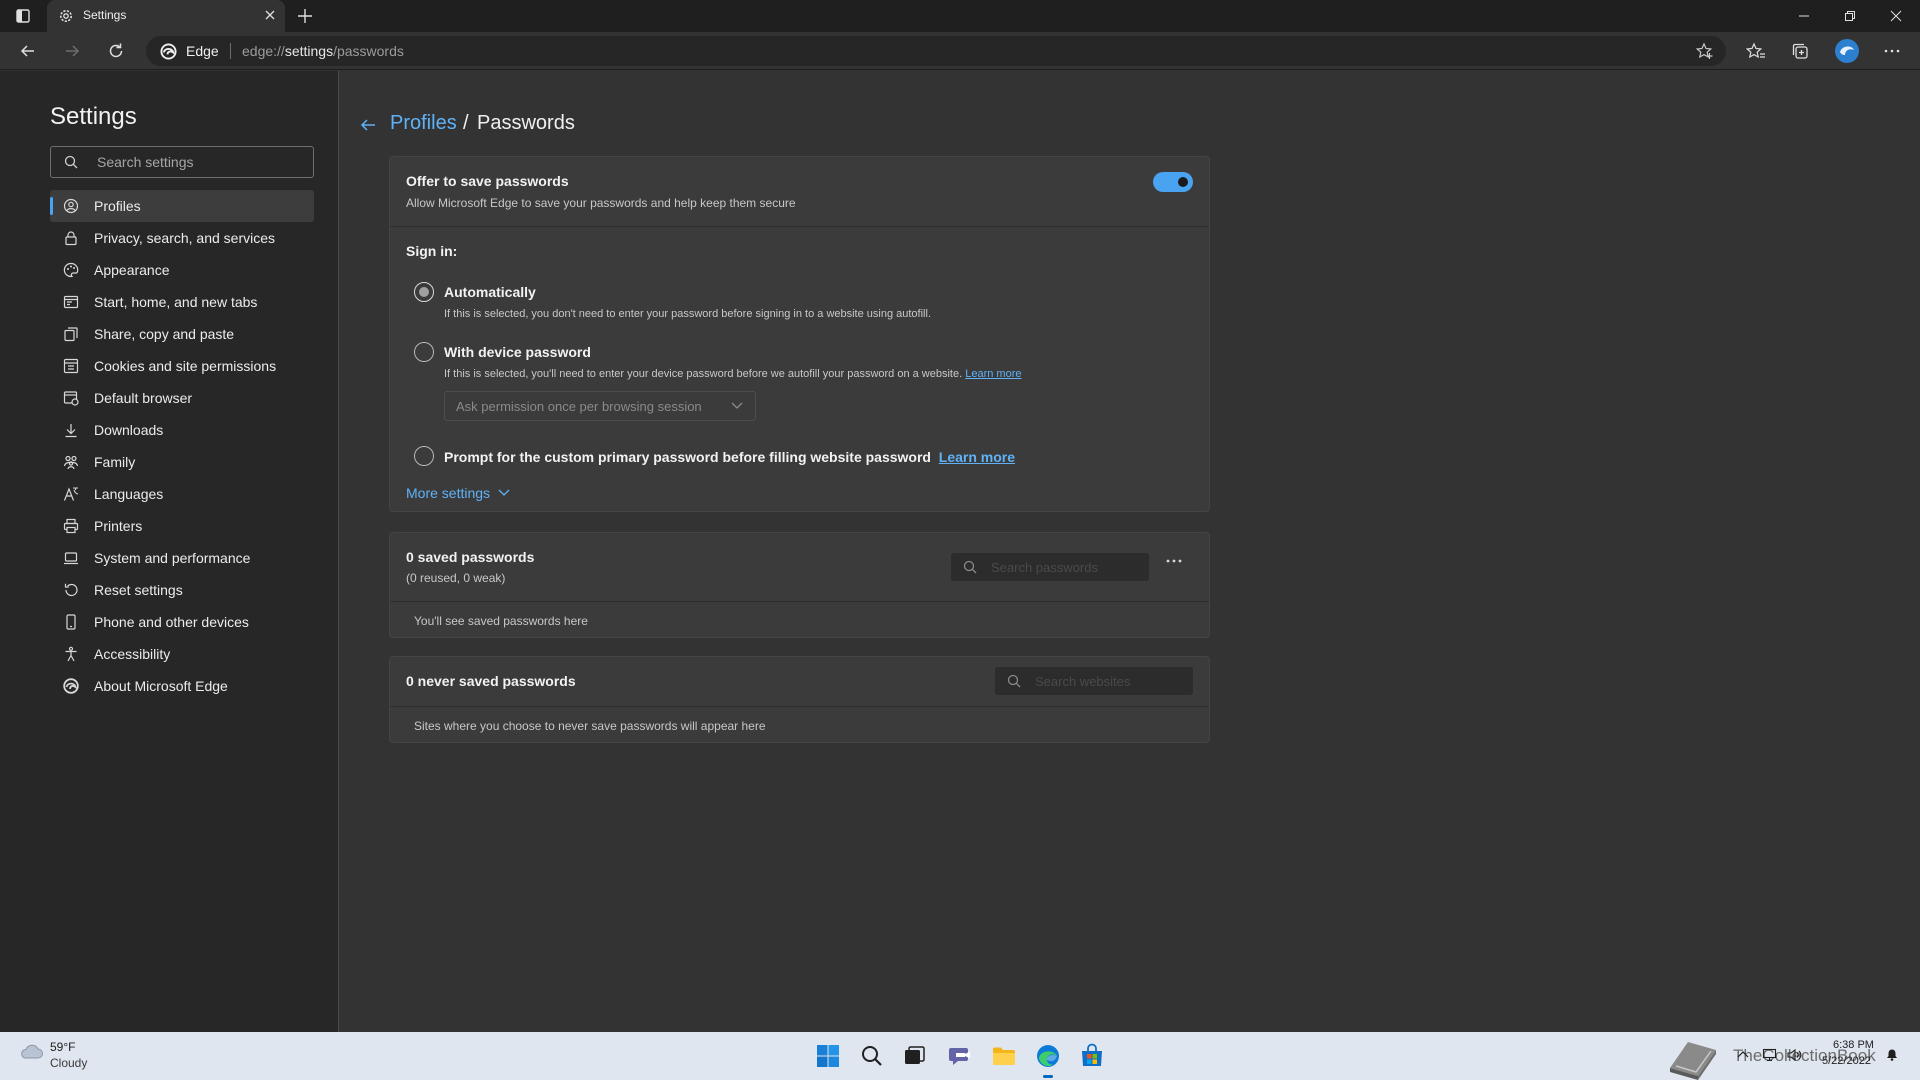 This screenshot has height=1080, width=1920. I want to click on breadcrumb-profiles-link: Profiles, so click(423, 123).